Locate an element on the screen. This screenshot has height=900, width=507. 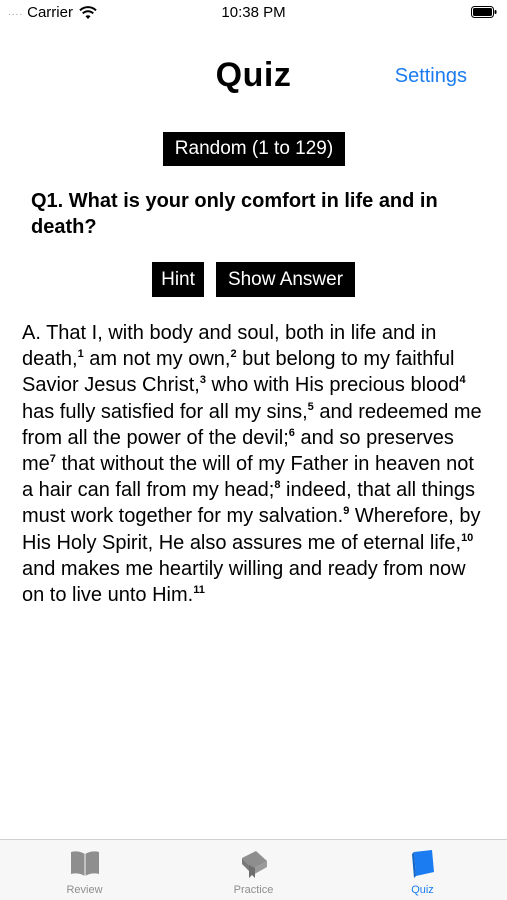
tab-practice: Practice is located at coordinates (253, 870).